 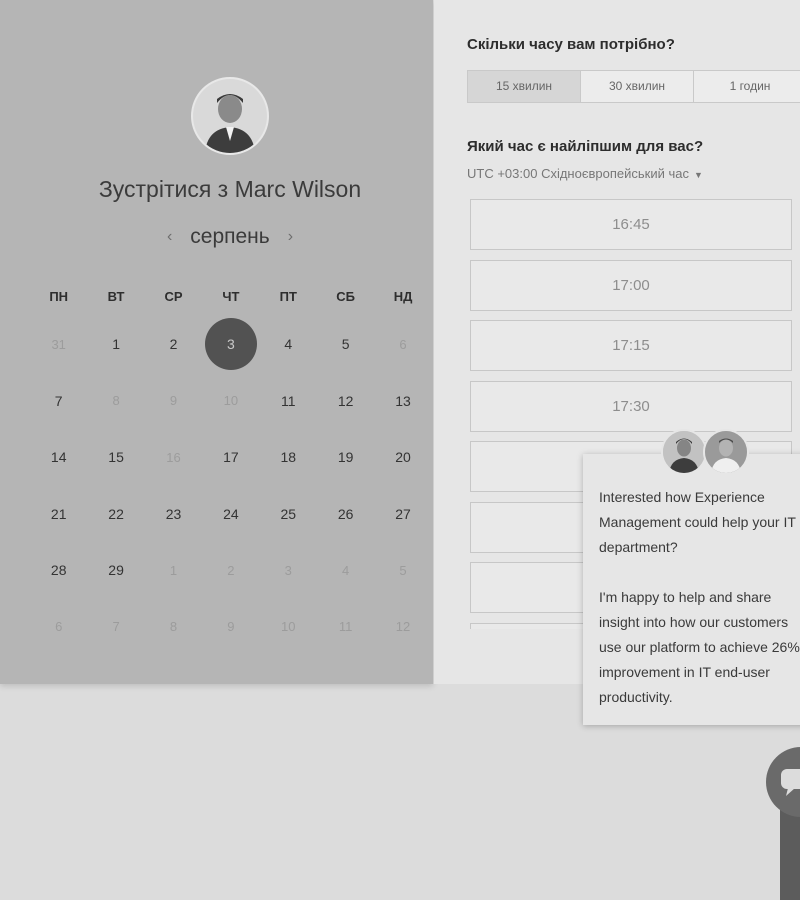 What do you see at coordinates (345, 627) in the screenshot?
I see `day-number: 11` at bounding box center [345, 627].